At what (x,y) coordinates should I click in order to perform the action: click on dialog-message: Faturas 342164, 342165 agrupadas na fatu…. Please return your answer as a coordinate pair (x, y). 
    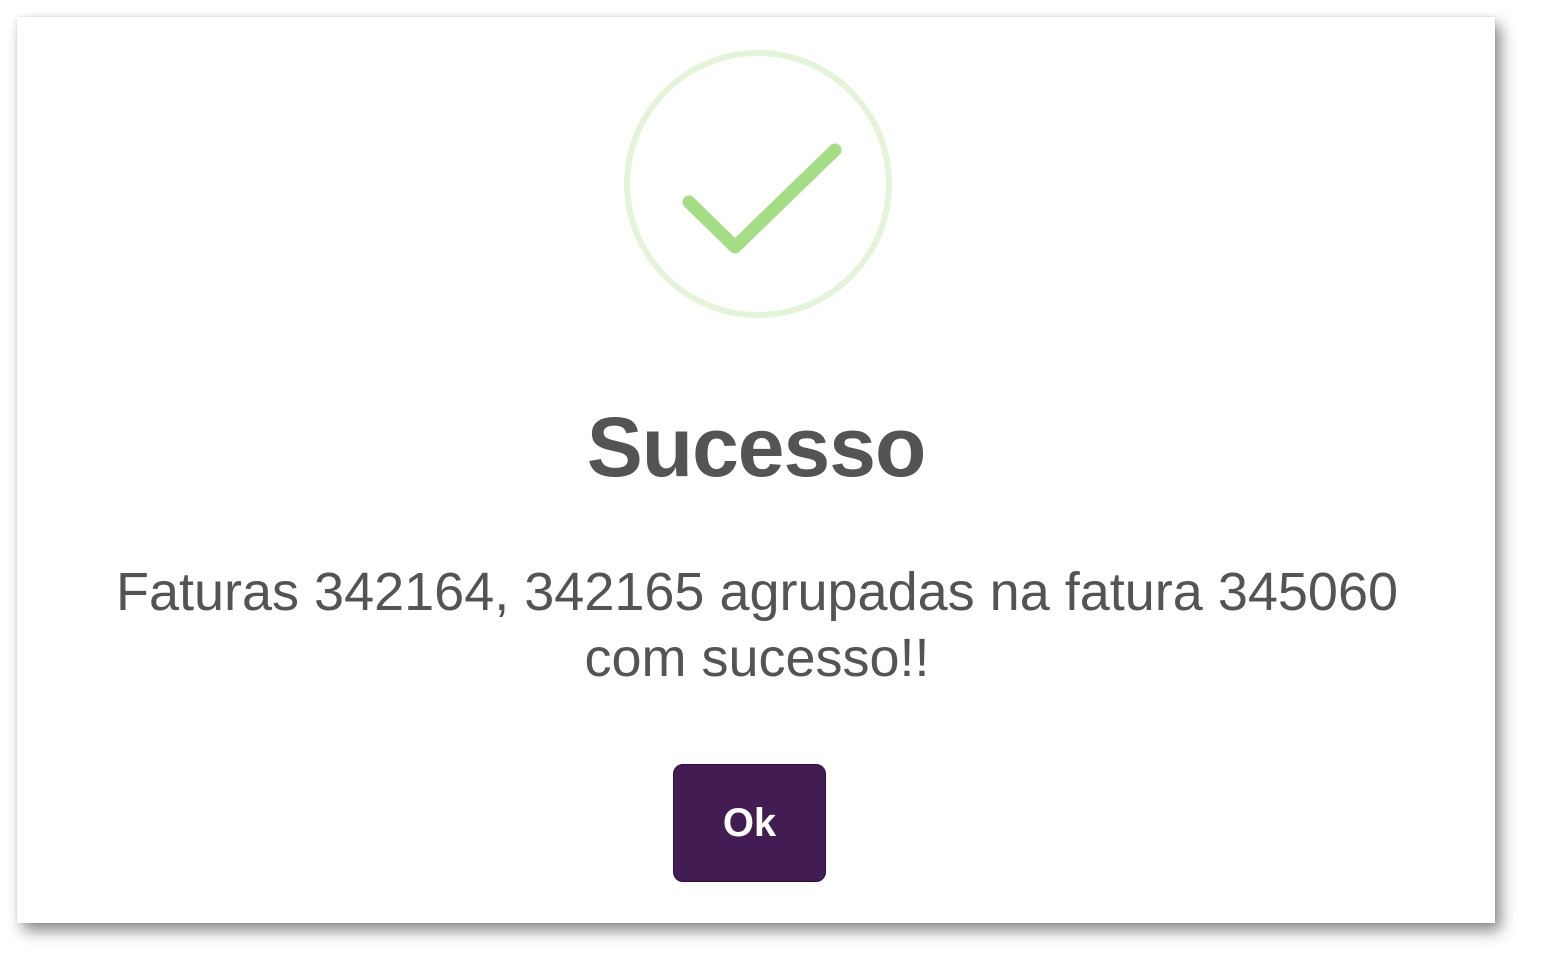
    Looking at the image, I should click on (757, 625).